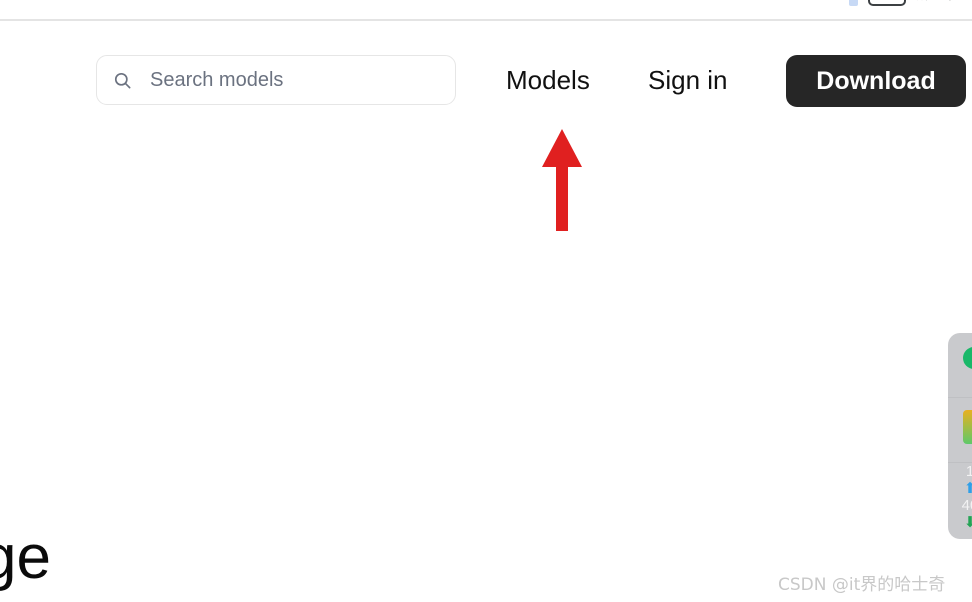 The height and width of the screenshot is (602, 972). I want to click on widget-vote-controls: 1 ⬆ 40 ⬇, so click(960, 497).